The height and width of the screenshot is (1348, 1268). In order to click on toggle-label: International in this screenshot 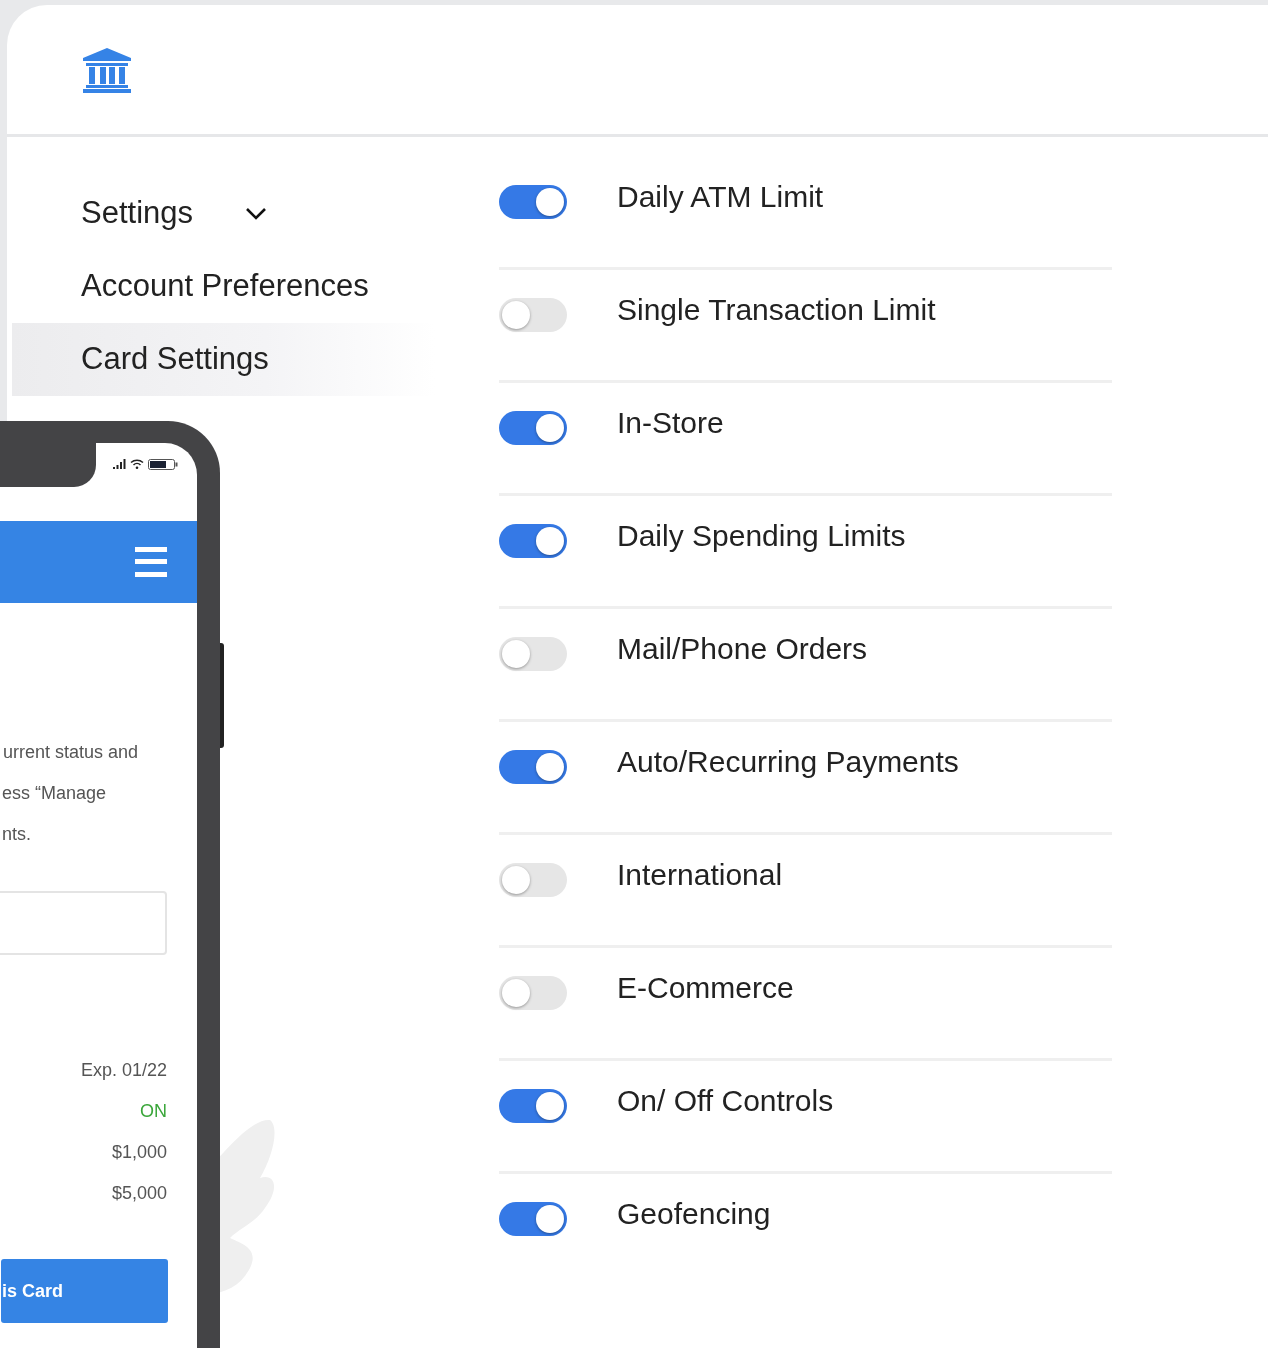, I will do `click(700, 875)`.